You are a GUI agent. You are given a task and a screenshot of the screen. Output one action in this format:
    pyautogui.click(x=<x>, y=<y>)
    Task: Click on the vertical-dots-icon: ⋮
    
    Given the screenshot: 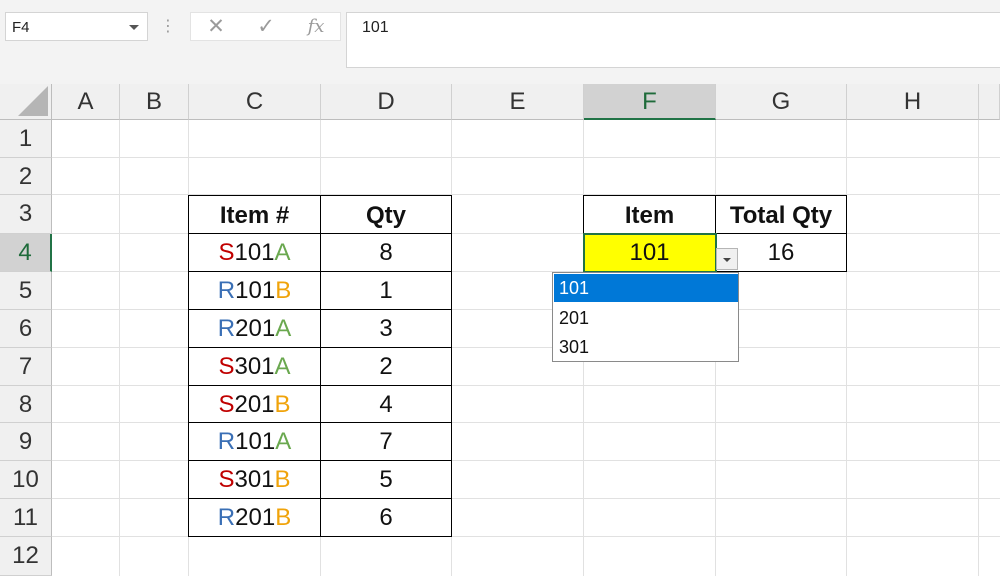 What is the action you would take?
    pyautogui.click(x=168, y=26)
    